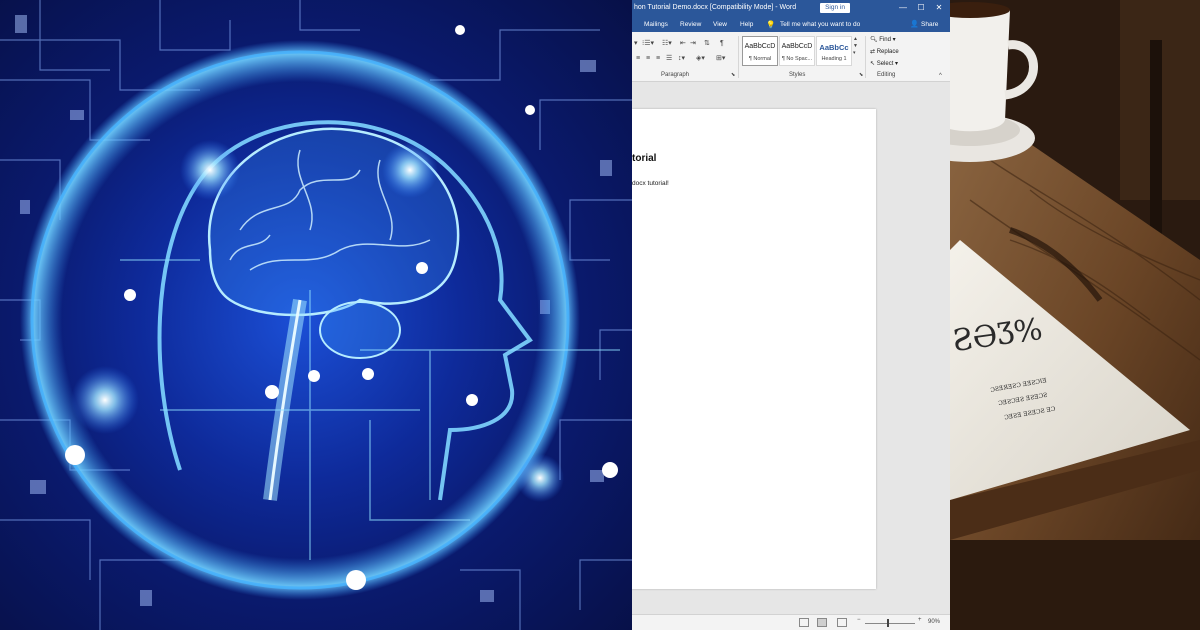 This screenshot has height=630, width=1200. What do you see at coordinates (636, 43) in the screenshot?
I see `list-arrow-icon: ▾` at bounding box center [636, 43].